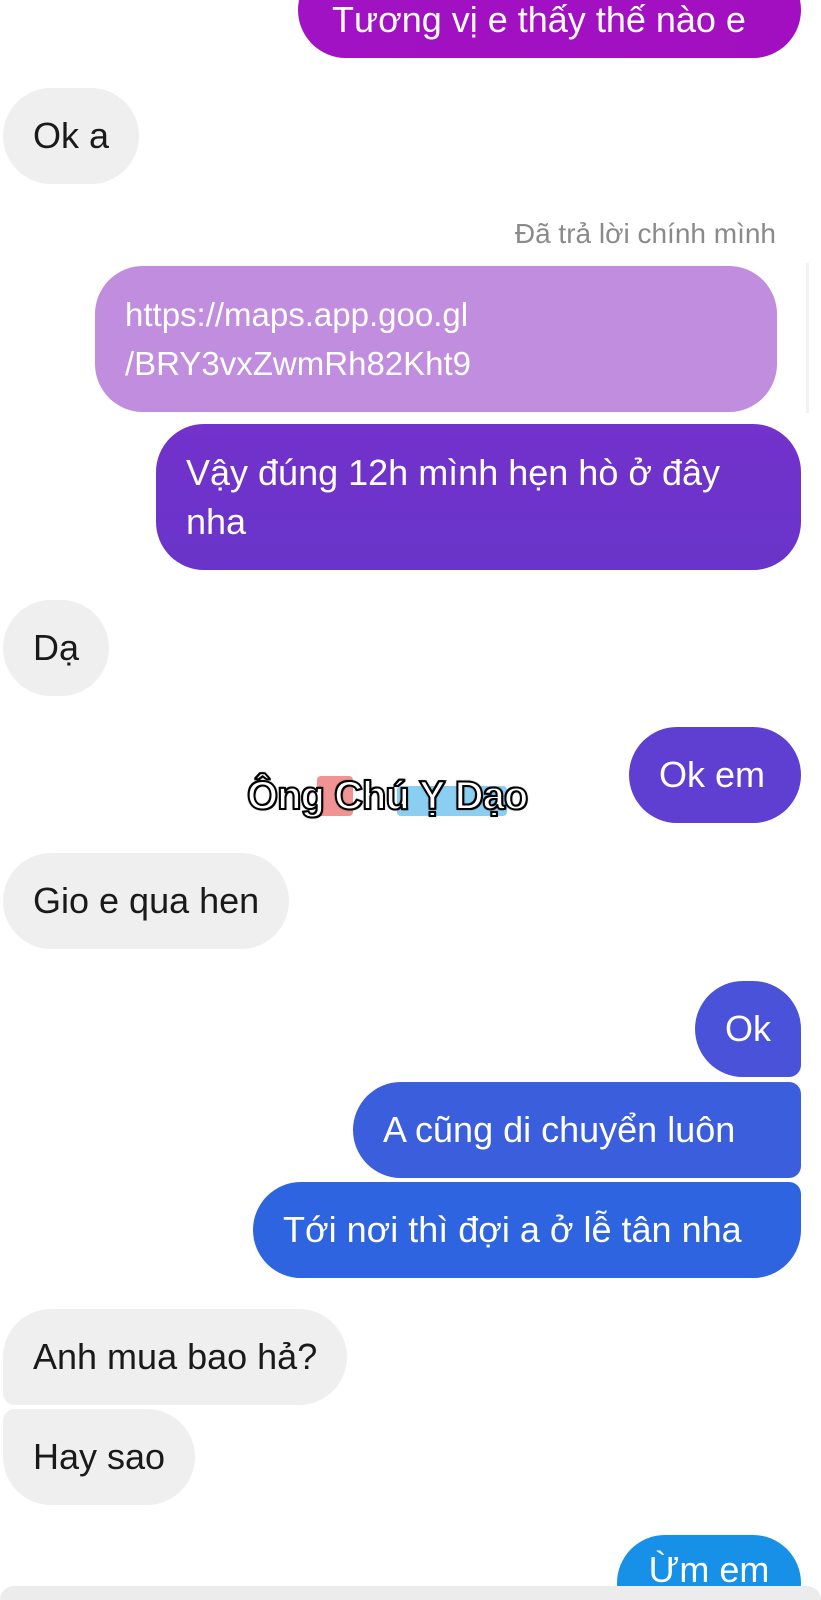  Describe the element at coordinates (387, 796) in the screenshot. I see `watermark-text: Ông Chú Ỵ Dạo` at that location.